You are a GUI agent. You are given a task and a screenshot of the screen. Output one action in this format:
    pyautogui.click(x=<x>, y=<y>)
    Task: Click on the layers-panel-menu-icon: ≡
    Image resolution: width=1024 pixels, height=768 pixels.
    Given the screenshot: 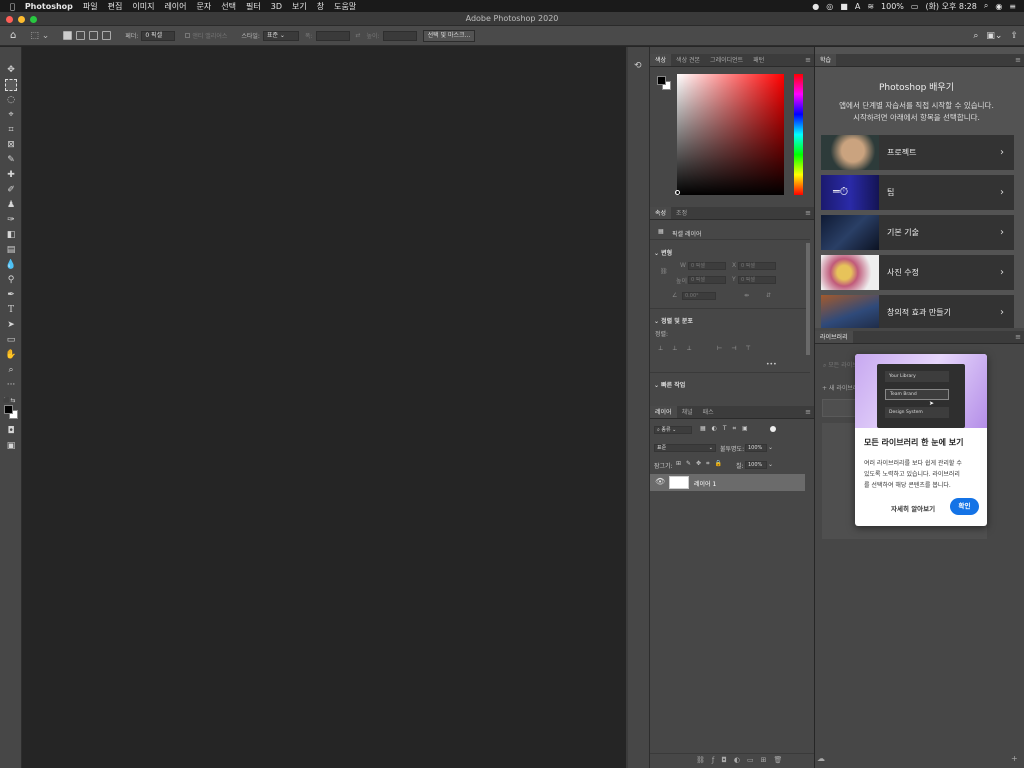 What is the action you would take?
    pyautogui.click(x=809, y=412)
    